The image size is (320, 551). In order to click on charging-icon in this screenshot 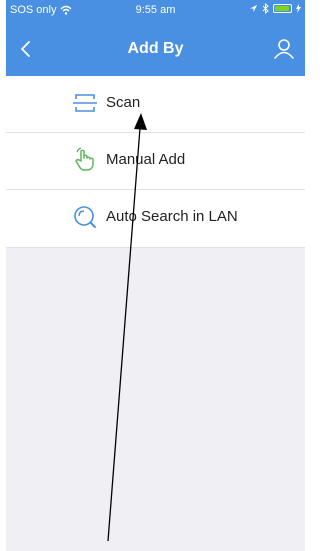, I will do `click(298, 8)`.